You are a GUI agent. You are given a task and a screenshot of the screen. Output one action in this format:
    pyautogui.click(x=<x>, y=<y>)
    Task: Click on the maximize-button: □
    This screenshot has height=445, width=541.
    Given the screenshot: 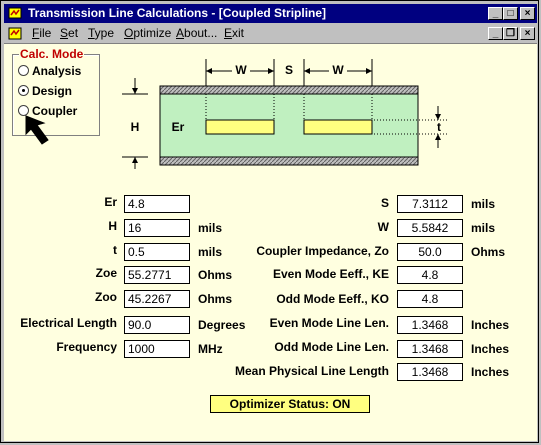 What is the action you would take?
    pyautogui.click(x=510, y=13)
    